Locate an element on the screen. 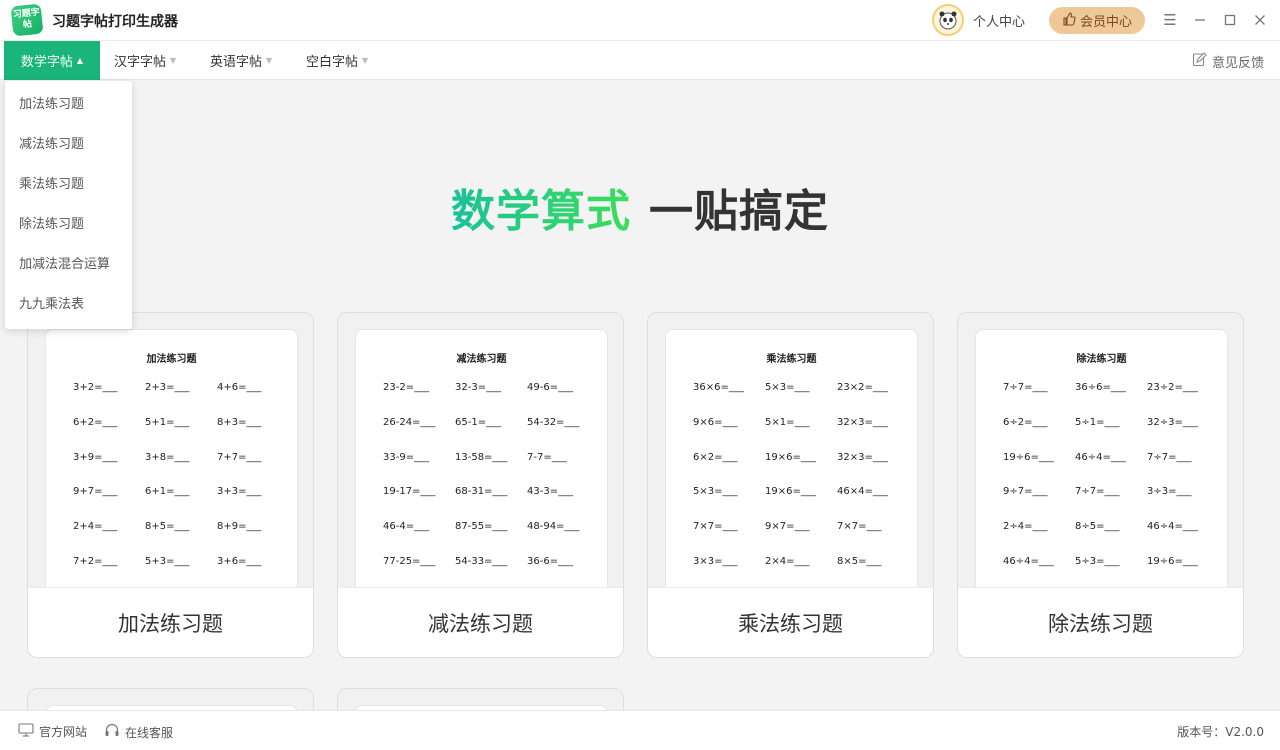 This screenshot has height=750, width=1280. problem-item: 23÷2=___ is located at coordinates (1172, 387).